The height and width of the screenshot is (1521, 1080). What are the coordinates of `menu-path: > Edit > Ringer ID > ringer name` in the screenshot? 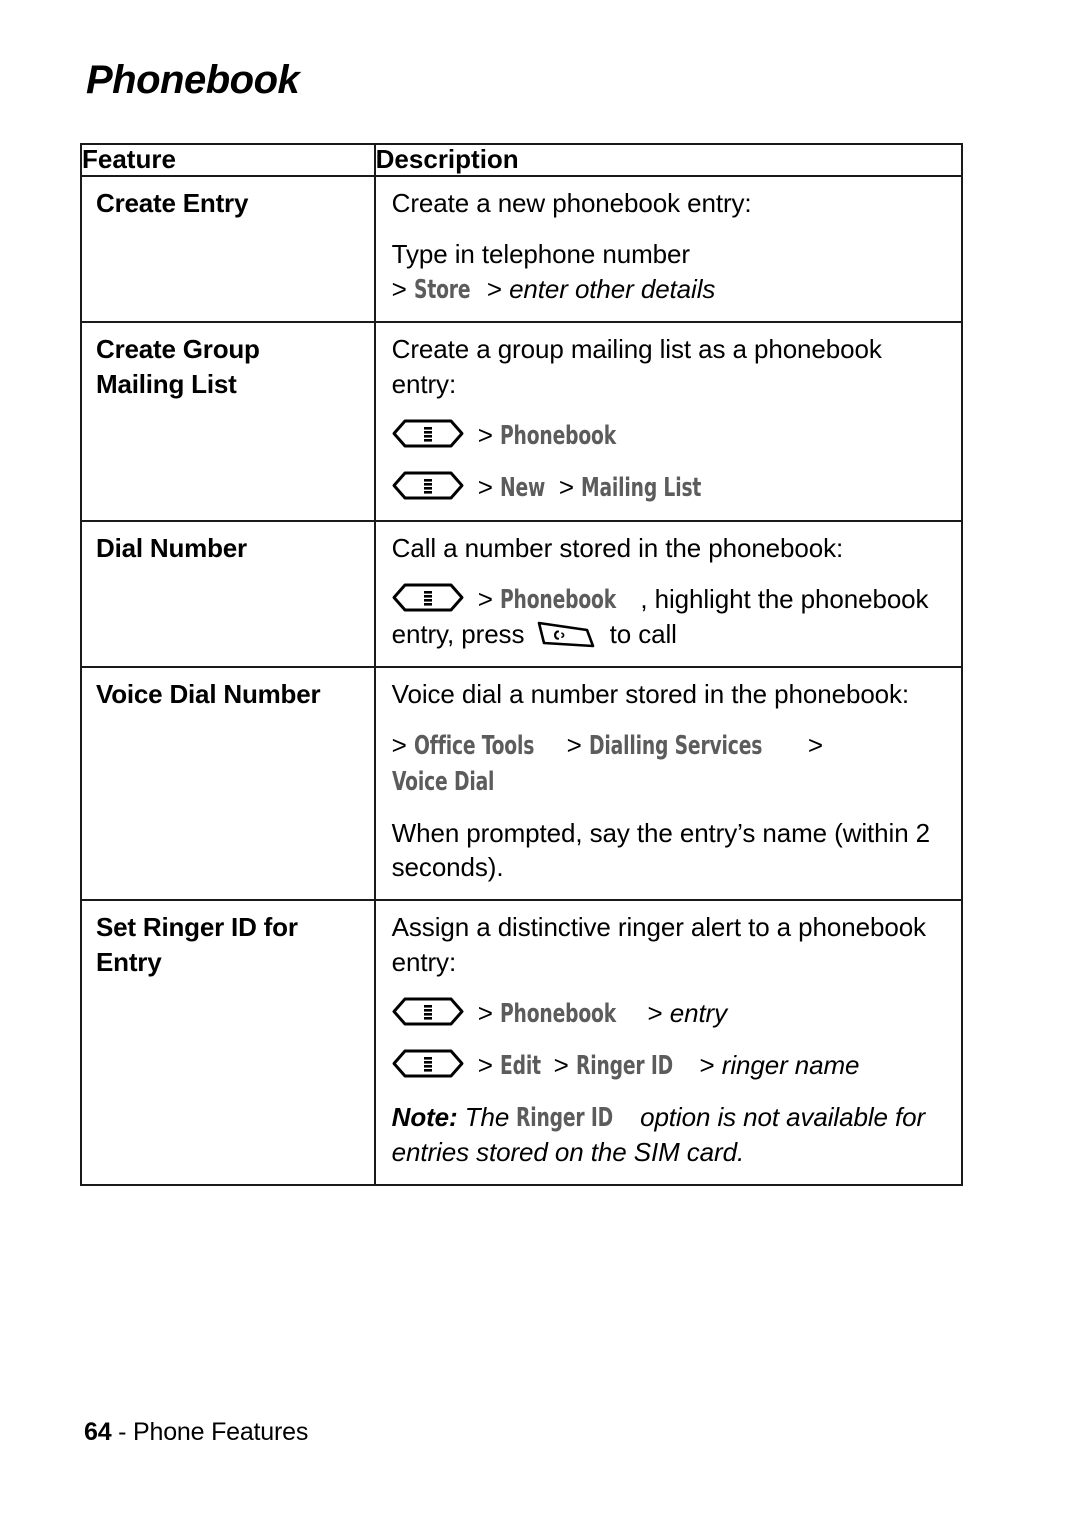 It's located at (669, 1066).